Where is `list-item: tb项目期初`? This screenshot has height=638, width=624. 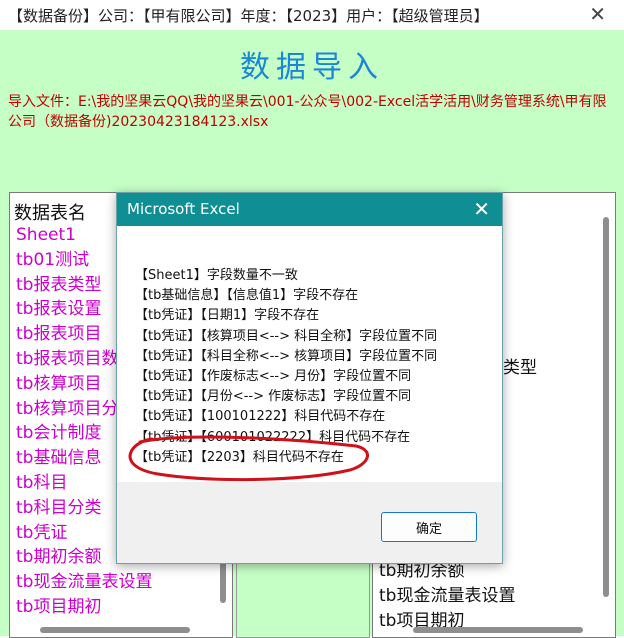 list-item: tb项目期初 is located at coordinates (84, 607).